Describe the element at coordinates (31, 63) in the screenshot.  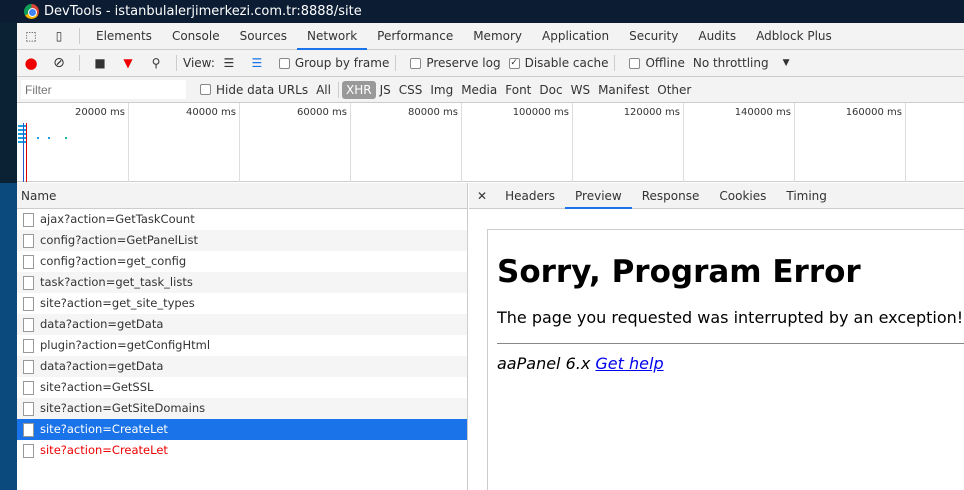
I see `record-icon: ●` at that location.